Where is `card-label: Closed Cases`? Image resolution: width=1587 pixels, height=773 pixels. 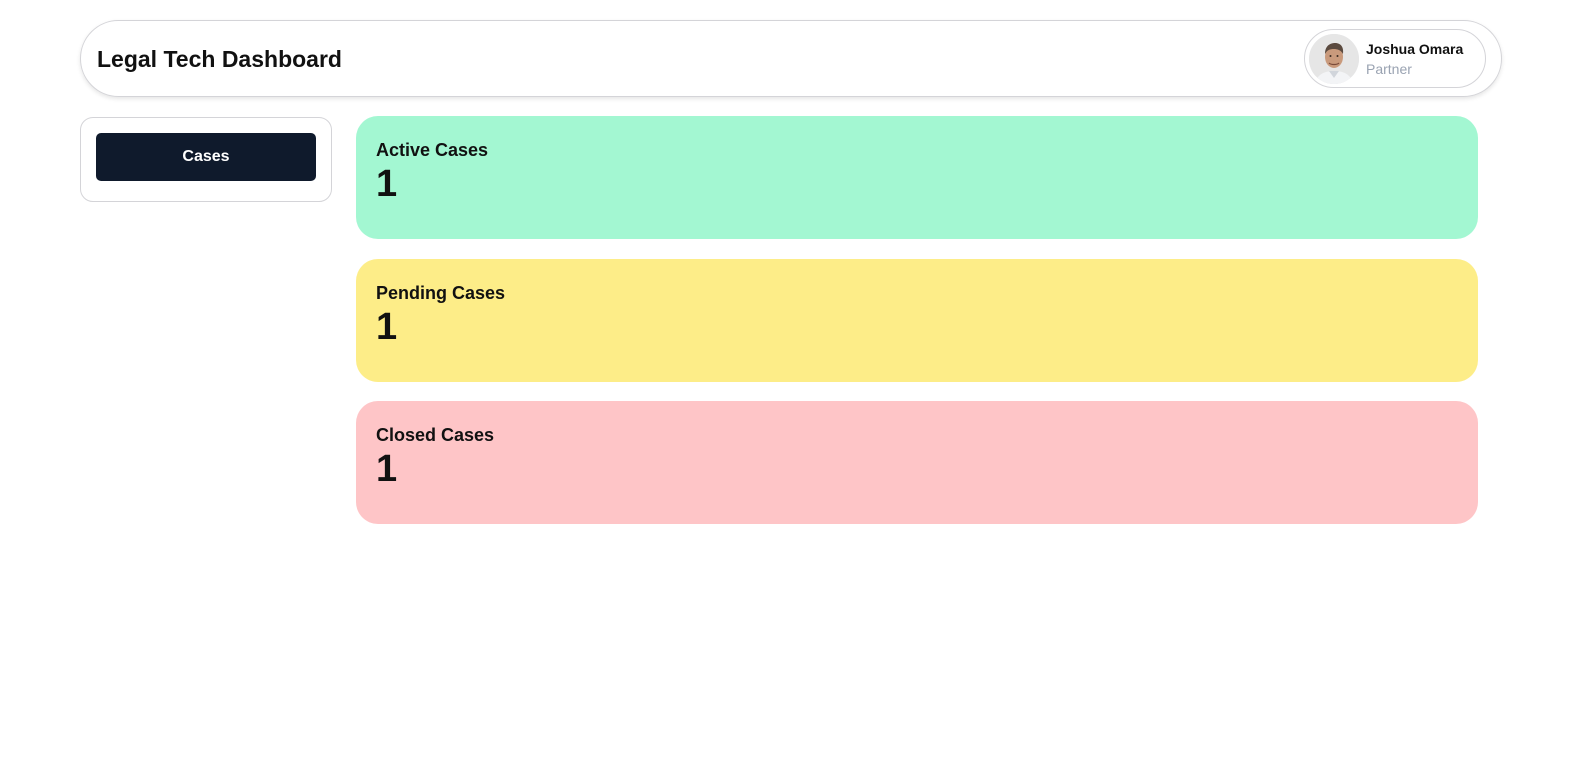 card-label: Closed Cases is located at coordinates (435, 435).